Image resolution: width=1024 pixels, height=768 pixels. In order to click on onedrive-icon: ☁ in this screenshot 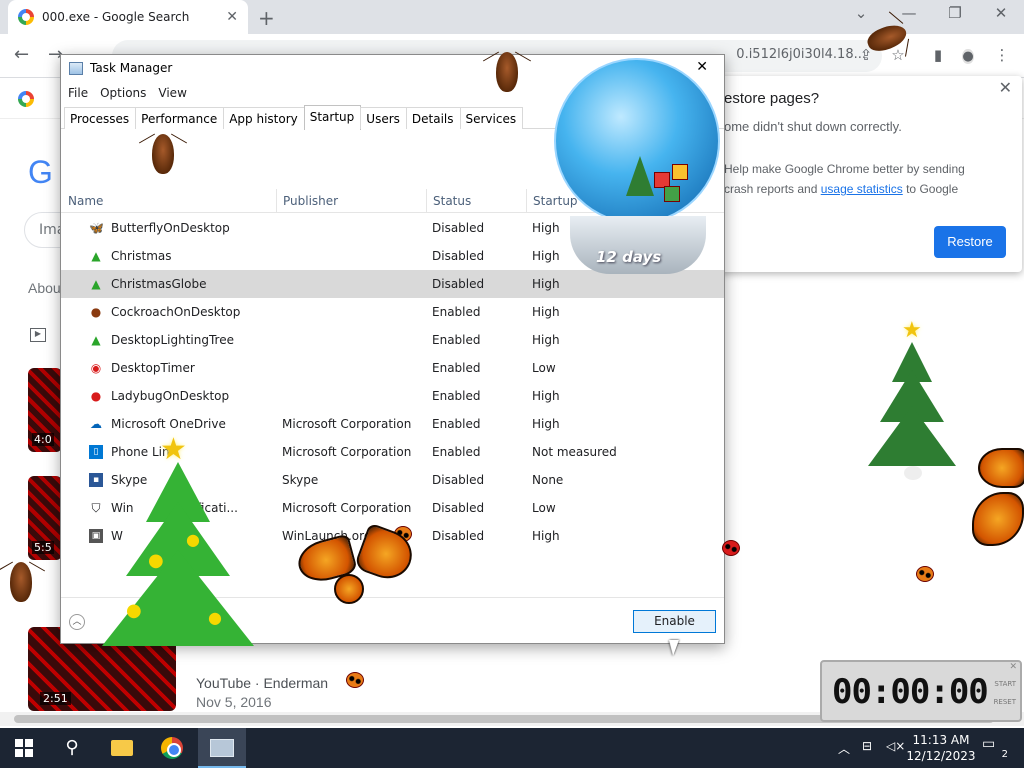, I will do `click(96, 424)`.